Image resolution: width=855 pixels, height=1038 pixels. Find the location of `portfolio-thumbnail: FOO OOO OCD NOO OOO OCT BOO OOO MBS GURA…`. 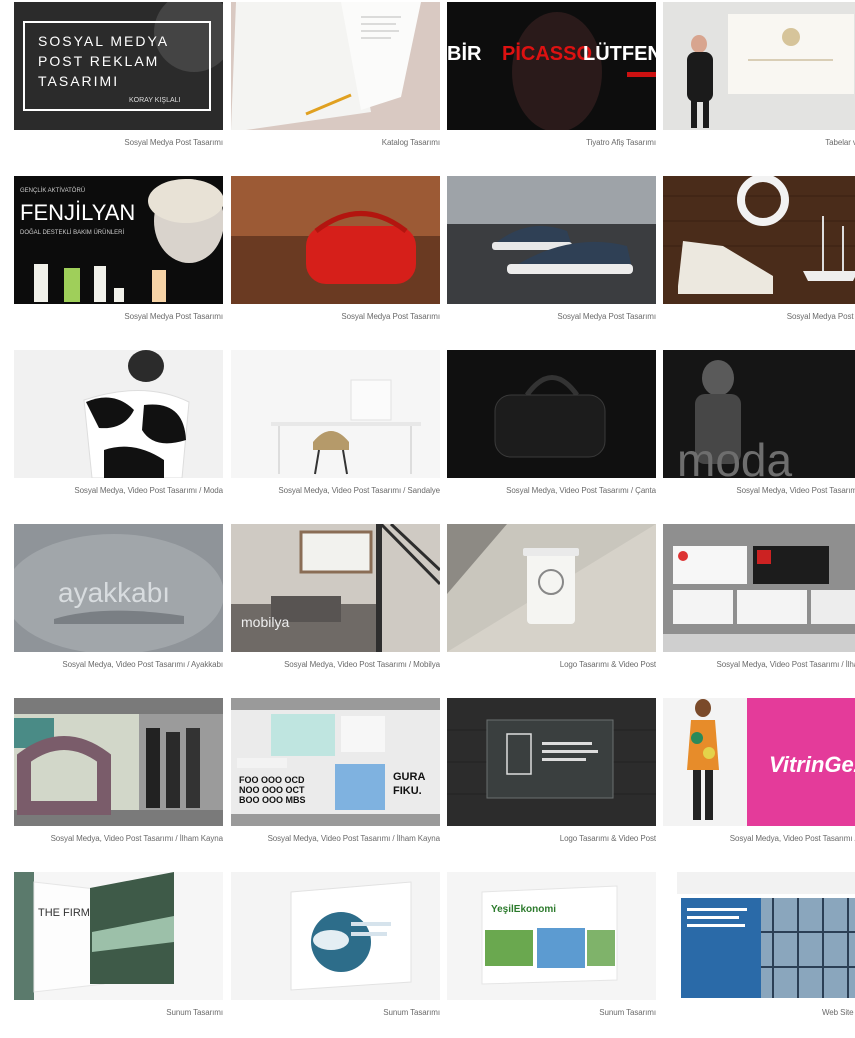

portfolio-thumbnail: FOO OOO OCD NOO OOO OCT BOO OOO MBS GURA… is located at coordinates (335, 762).